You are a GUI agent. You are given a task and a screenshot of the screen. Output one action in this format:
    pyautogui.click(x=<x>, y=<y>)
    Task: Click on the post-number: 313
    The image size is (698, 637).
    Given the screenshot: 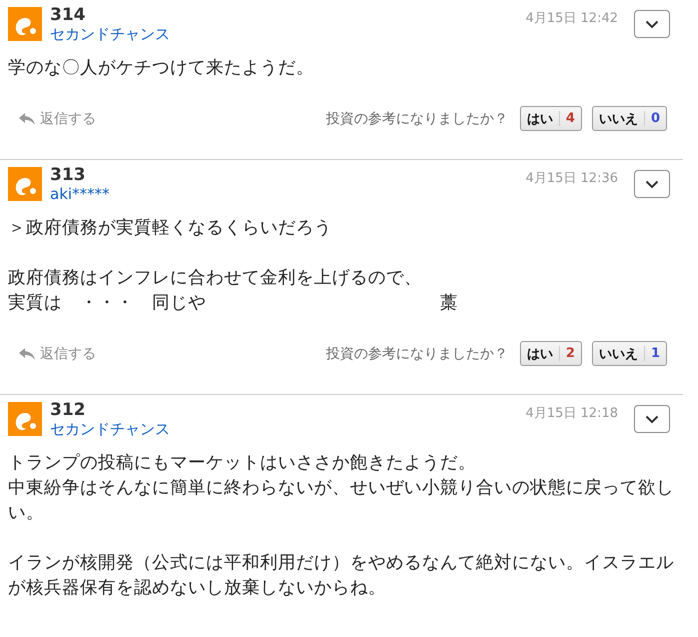 What is the action you would take?
    pyautogui.click(x=68, y=175)
    